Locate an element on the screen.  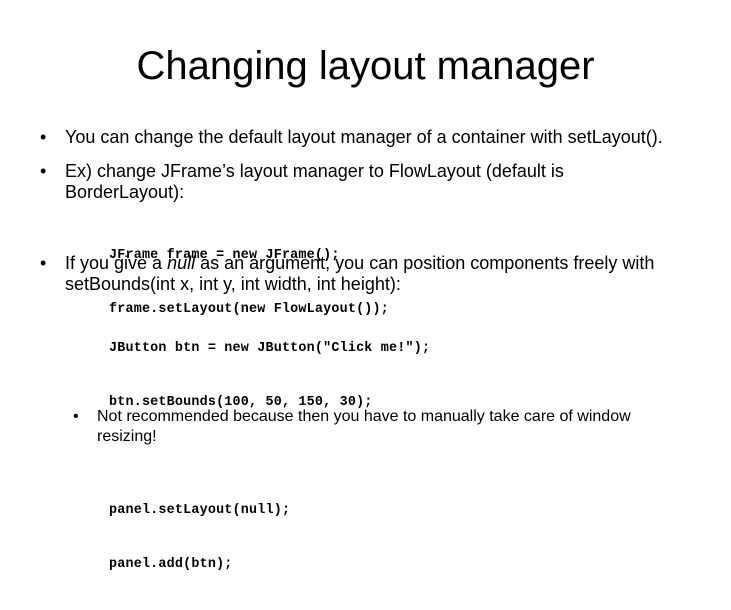
code-line: panel.setLayout(null); is located at coordinates (200, 510).